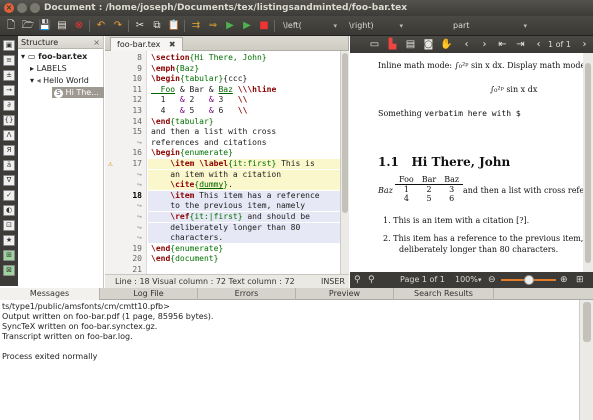 The height and width of the screenshot is (420, 593). I want to click on tikz-icon: ◐, so click(9, 210).